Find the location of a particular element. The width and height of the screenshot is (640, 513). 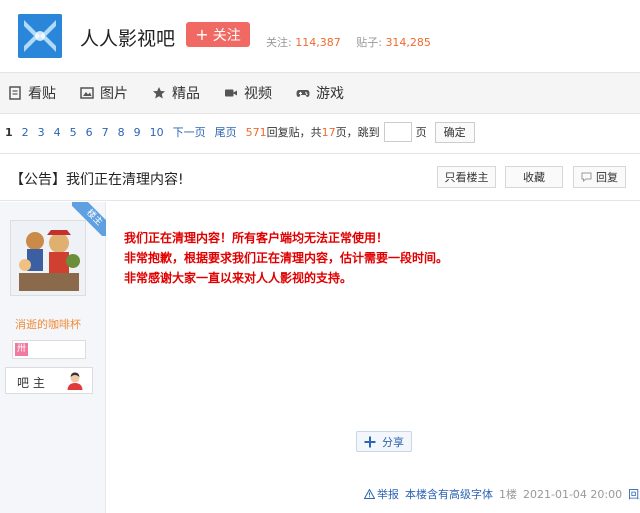

nav-item-video: 视频 is located at coordinates (248, 93).